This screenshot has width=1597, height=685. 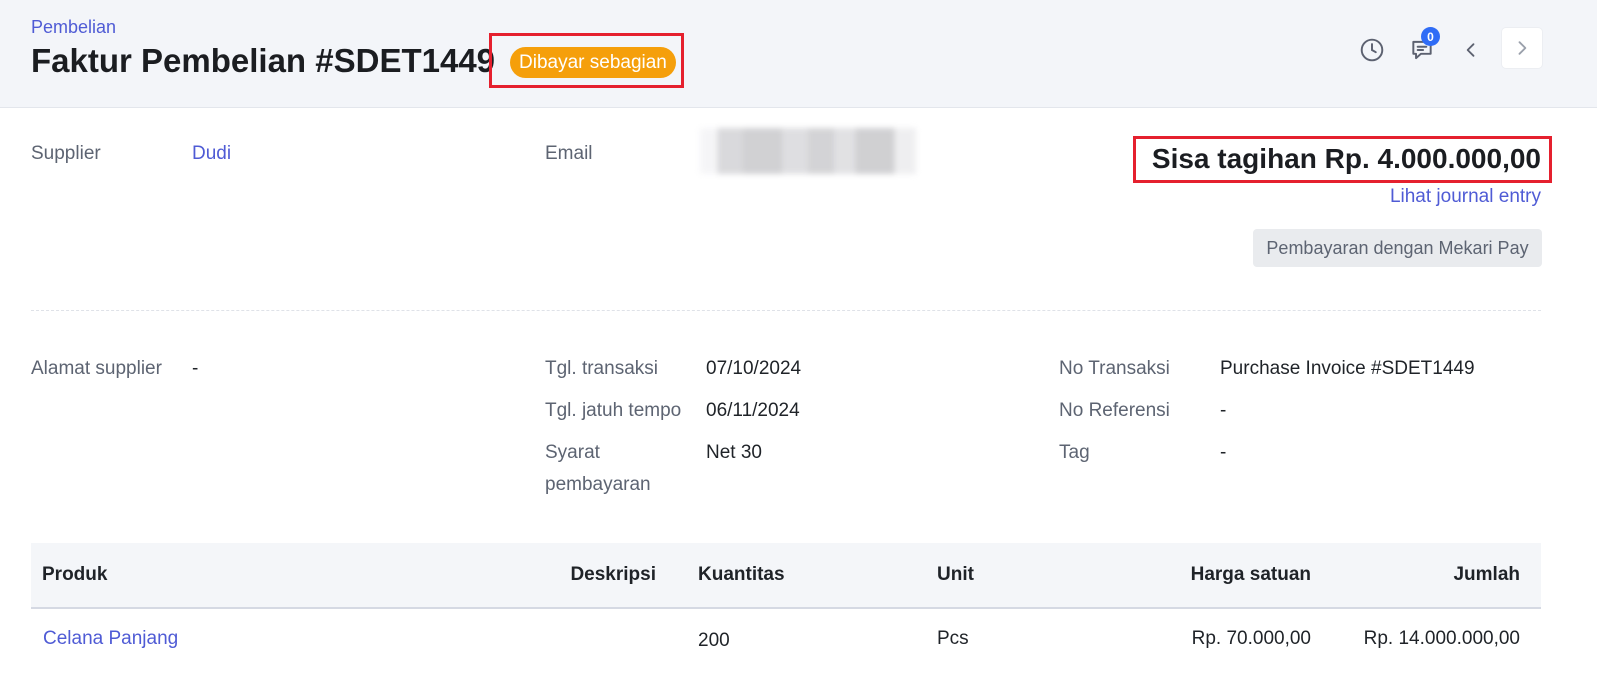 I want to click on comments-button: 0, so click(x=1422, y=48).